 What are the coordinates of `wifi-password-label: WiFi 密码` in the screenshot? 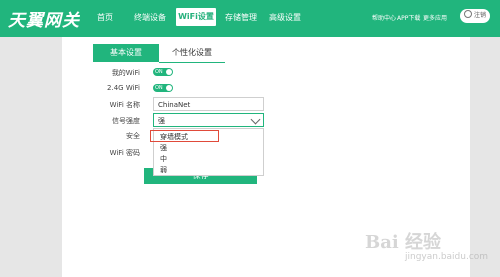 It's located at (124, 153).